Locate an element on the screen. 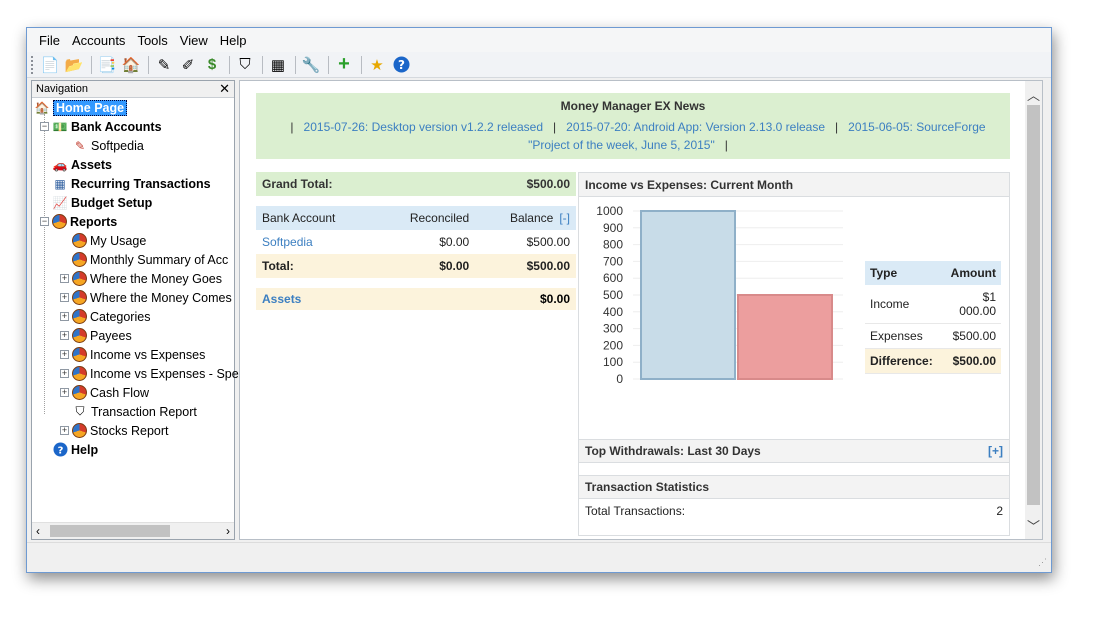 This screenshot has width=1100, height=622. collapse-toggle: [-] is located at coordinates (564, 218).